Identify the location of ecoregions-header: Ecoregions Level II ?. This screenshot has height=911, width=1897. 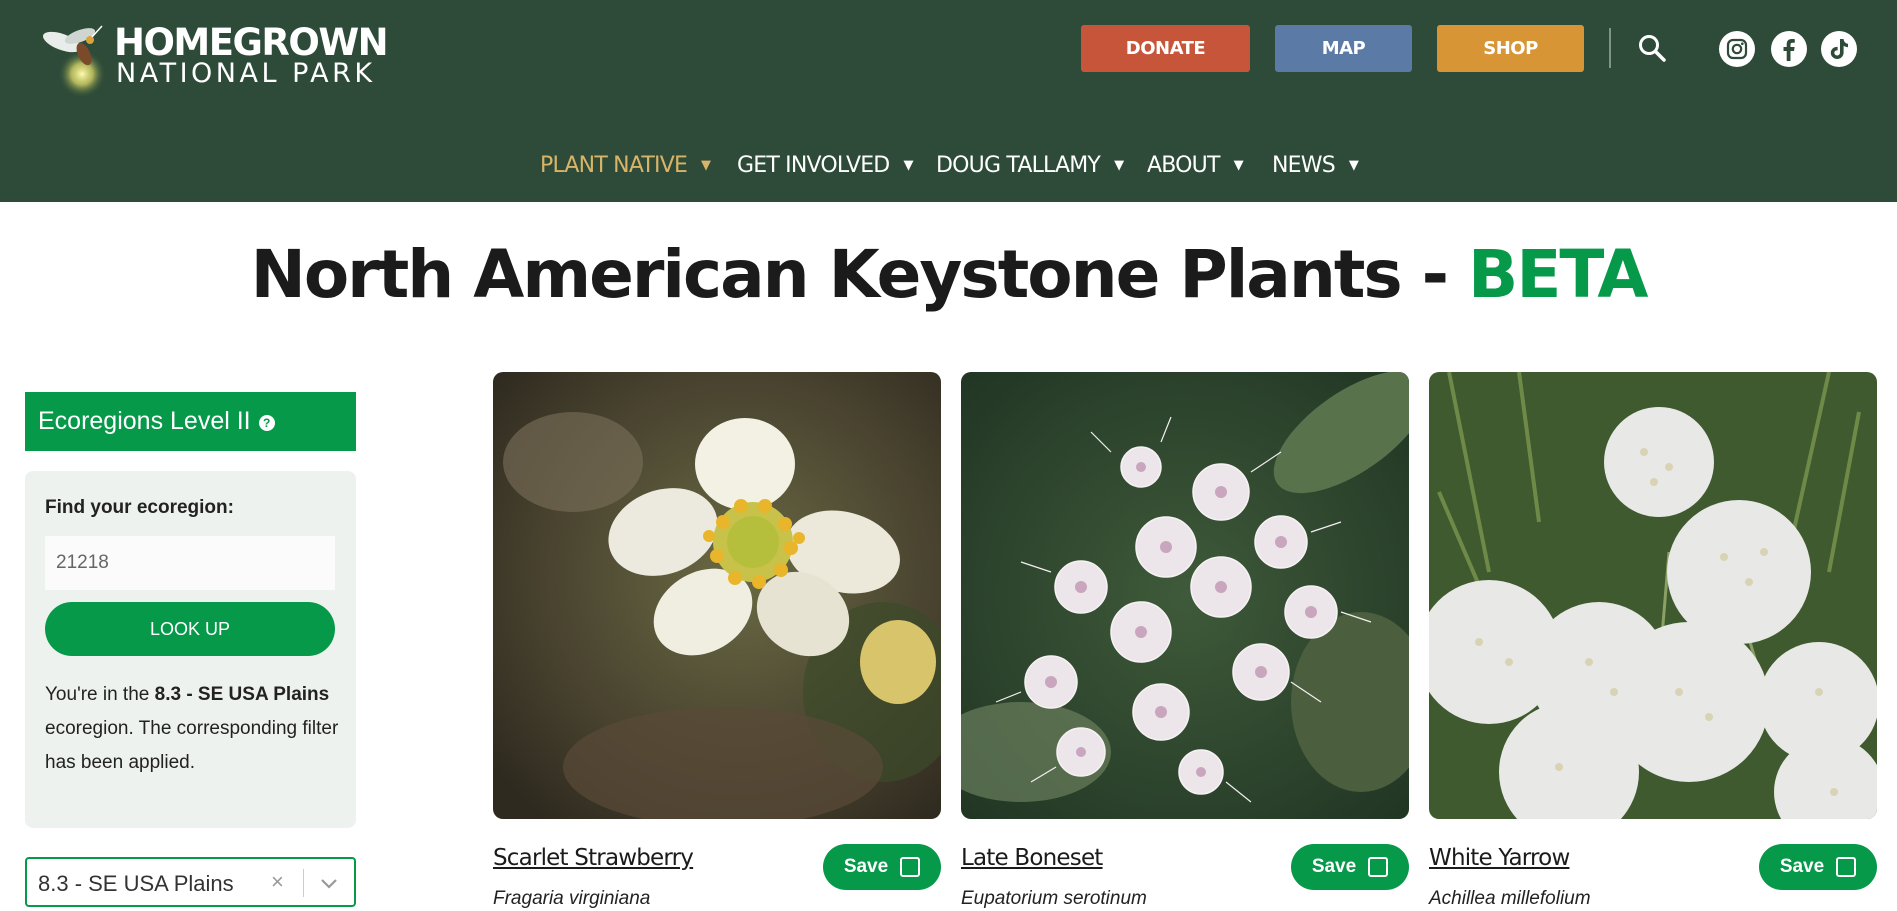
(190, 421).